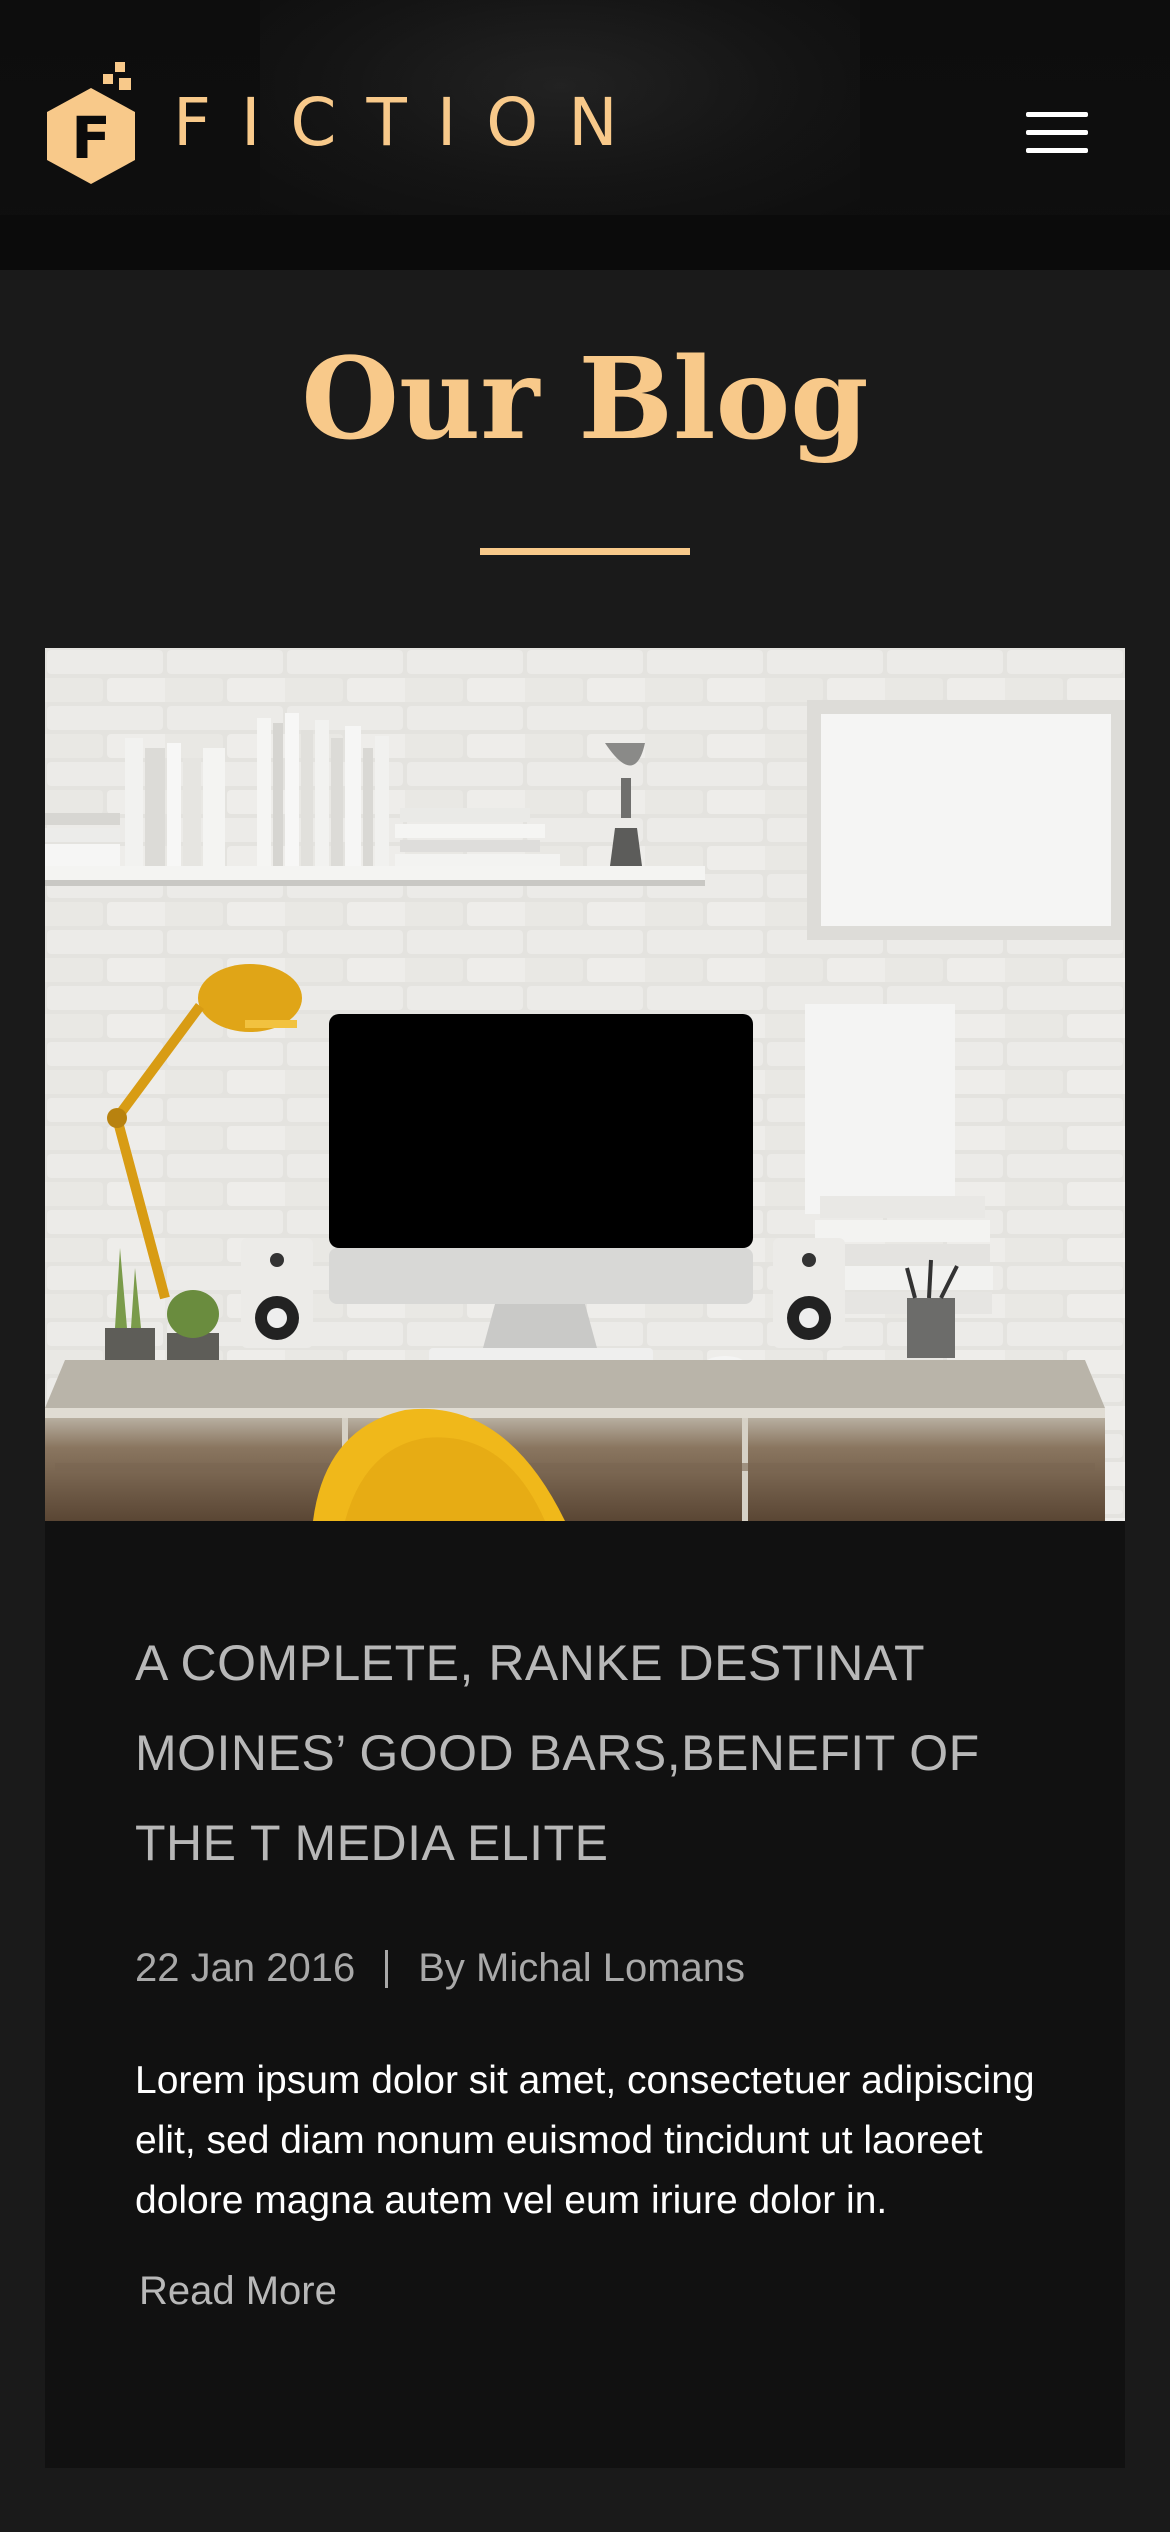 Image resolution: width=1170 pixels, height=2532 pixels. I want to click on post-meta: 22 Jan 2016 By Michal Lomans, so click(610, 1968).